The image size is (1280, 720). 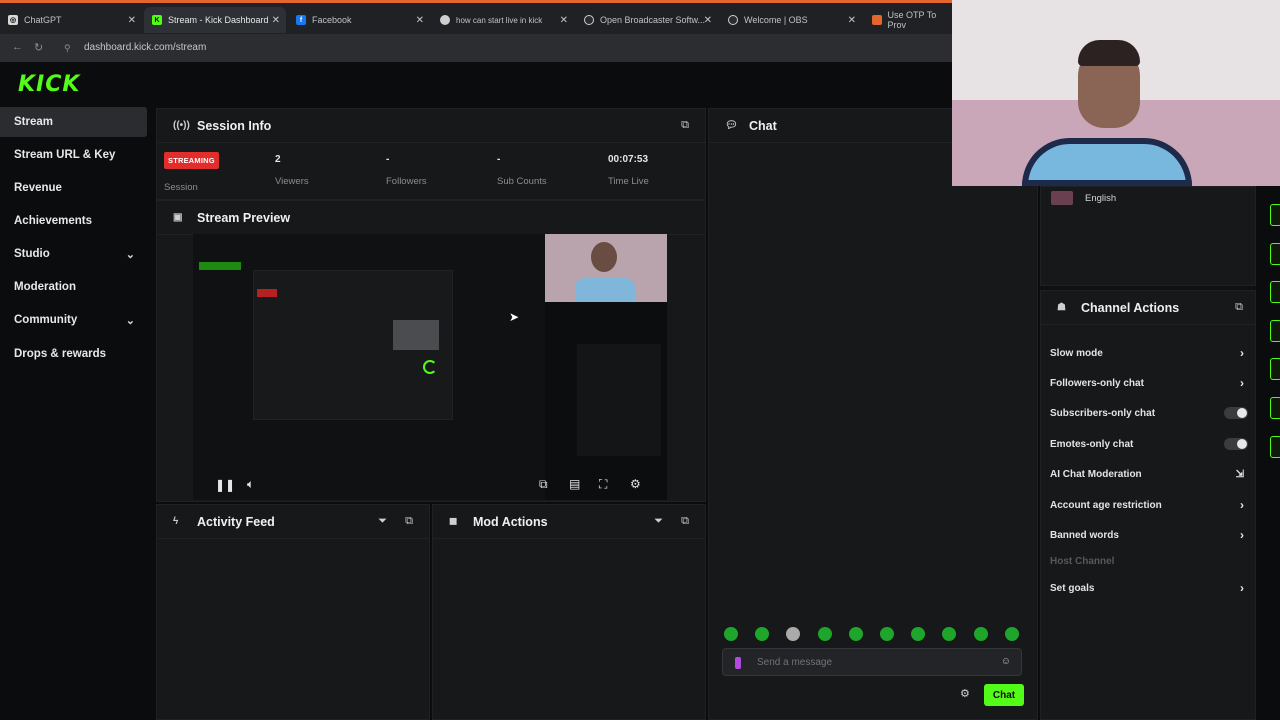 I want to click on obs-icon, so click(x=589, y=20).